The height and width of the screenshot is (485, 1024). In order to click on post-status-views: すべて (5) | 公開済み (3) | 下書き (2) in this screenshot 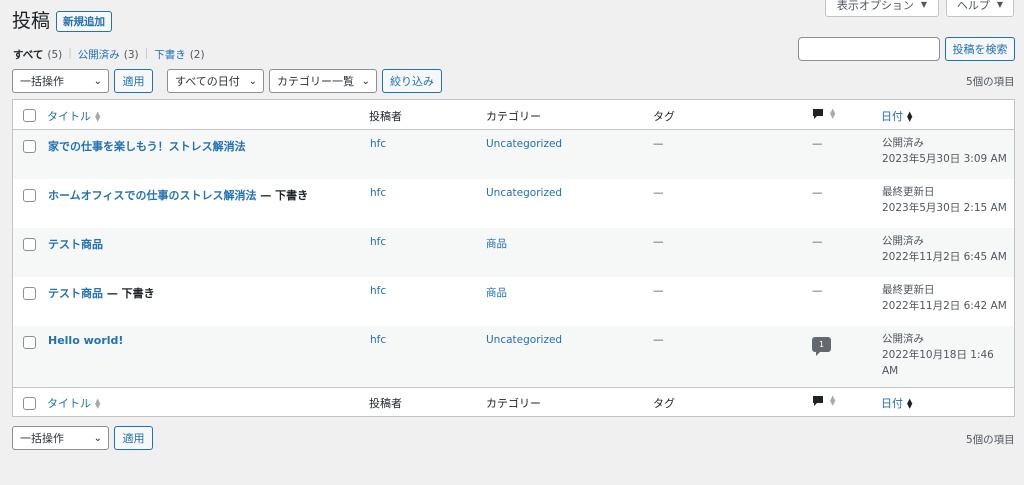, I will do `click(109, 54)`.